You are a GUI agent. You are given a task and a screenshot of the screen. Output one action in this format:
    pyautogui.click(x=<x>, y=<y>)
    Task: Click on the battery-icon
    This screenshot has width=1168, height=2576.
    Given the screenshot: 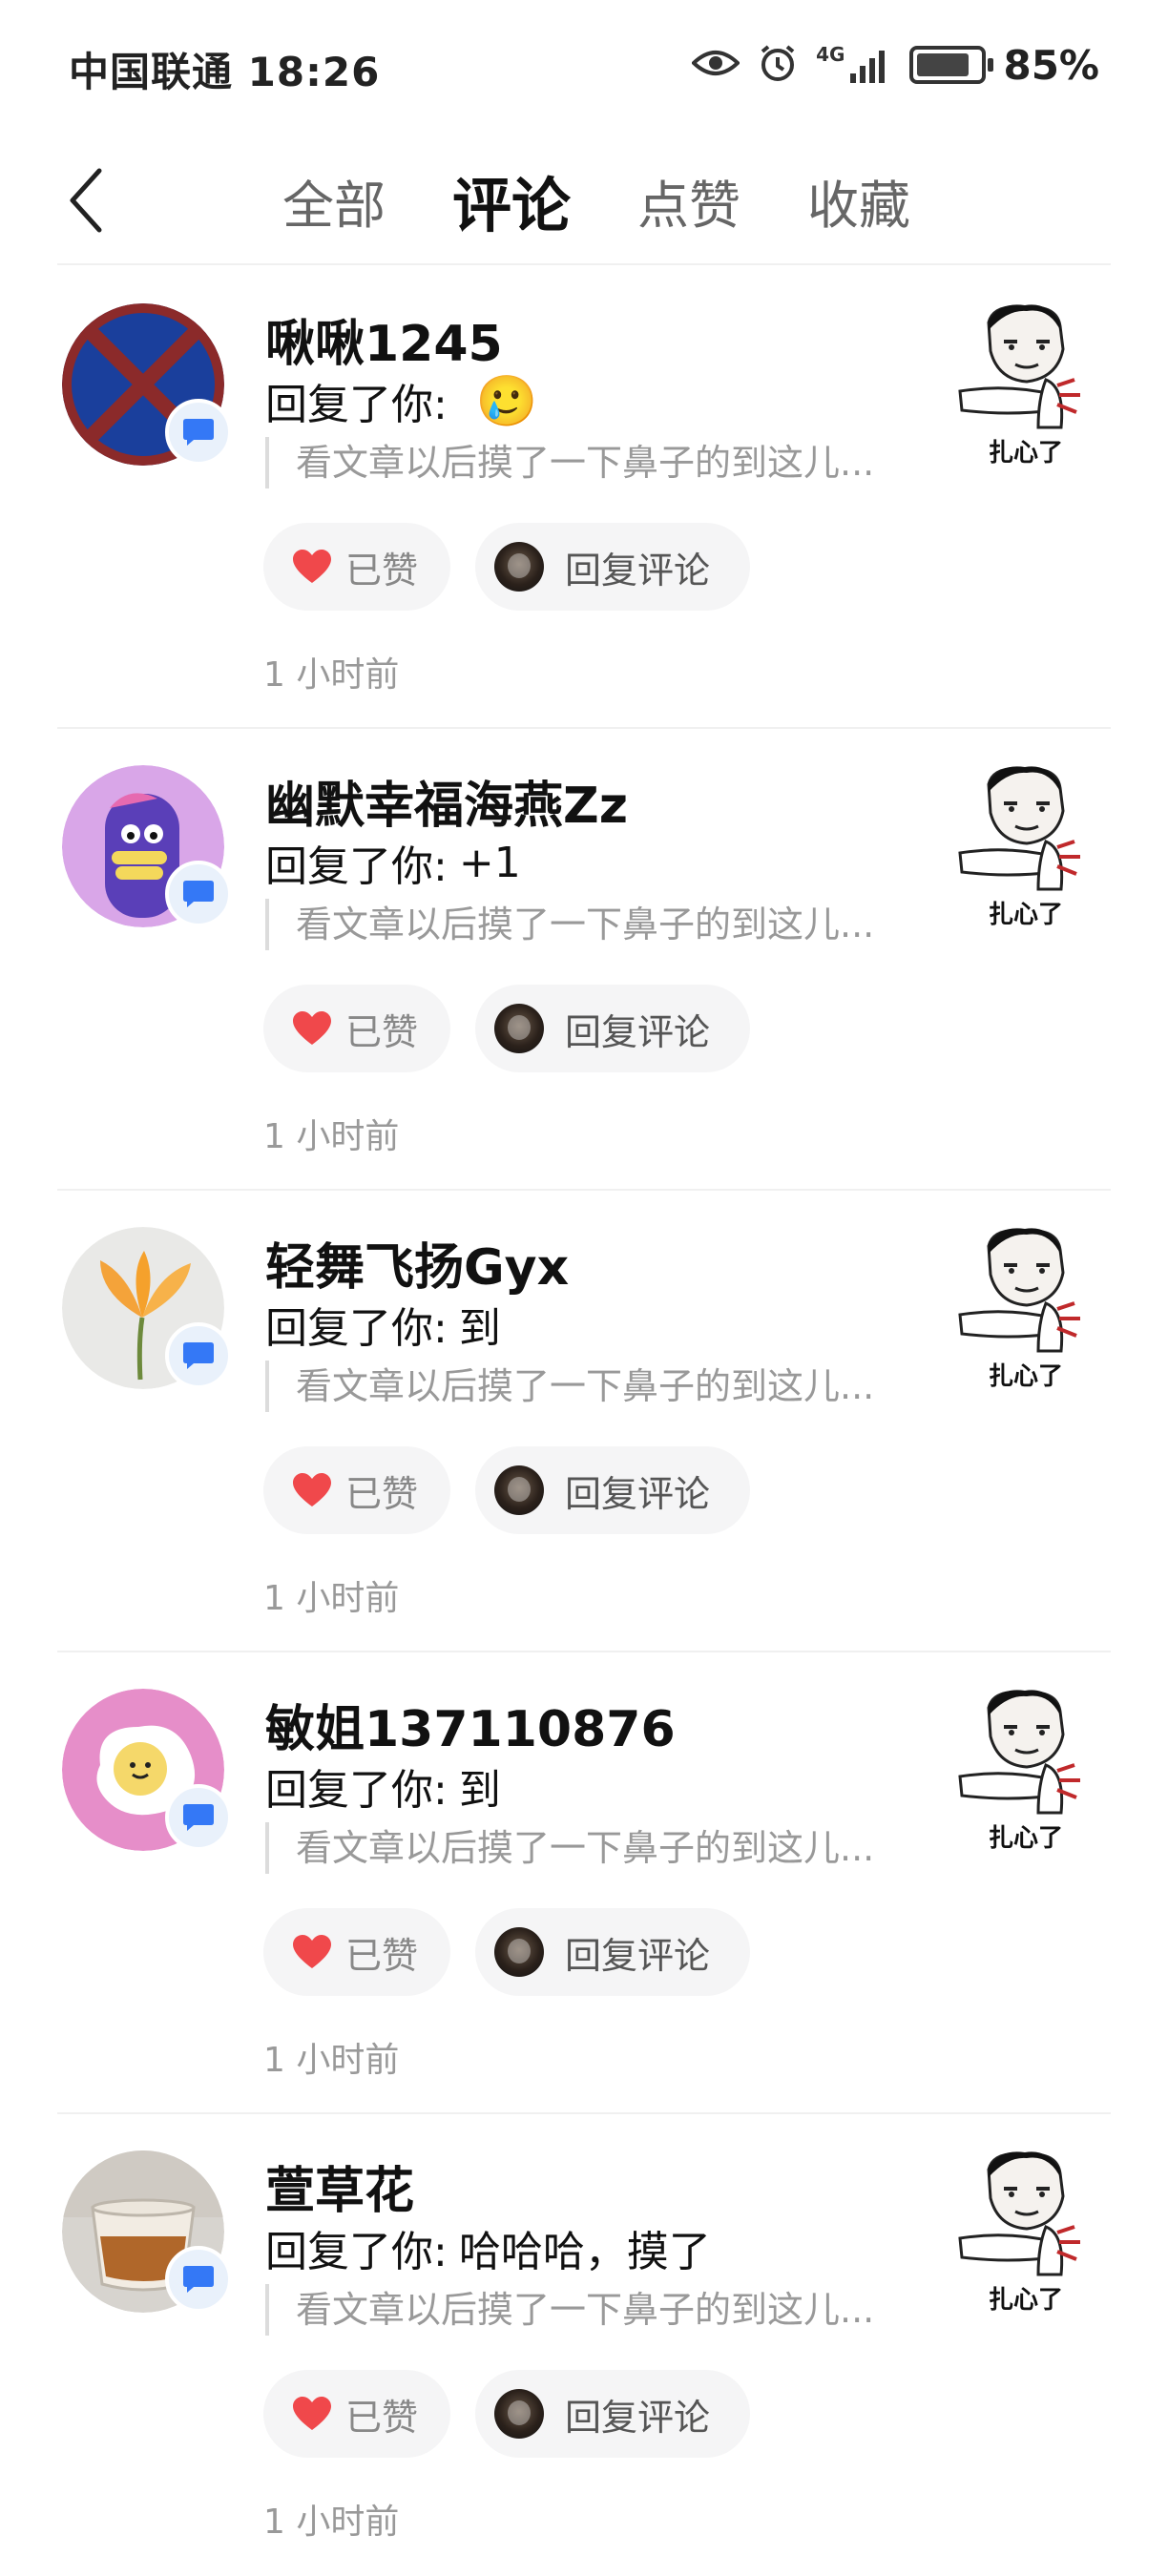 What is the action you would take?
    pyautogui.click(x=951, y=65)
    